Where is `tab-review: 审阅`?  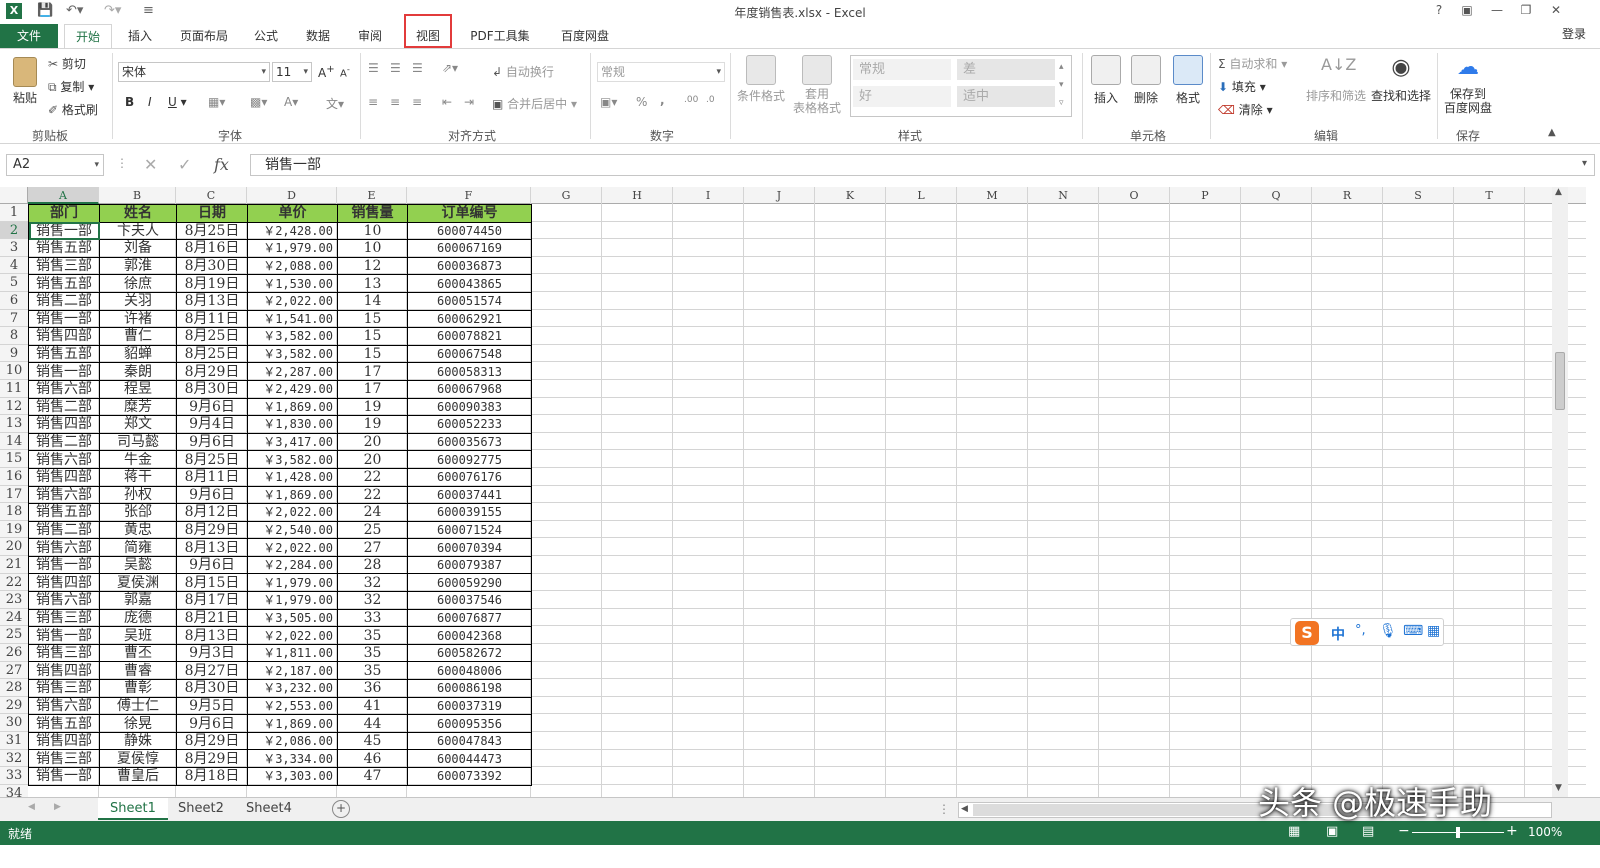
tab-review: 审阅 is located at coordinates (370, 36).